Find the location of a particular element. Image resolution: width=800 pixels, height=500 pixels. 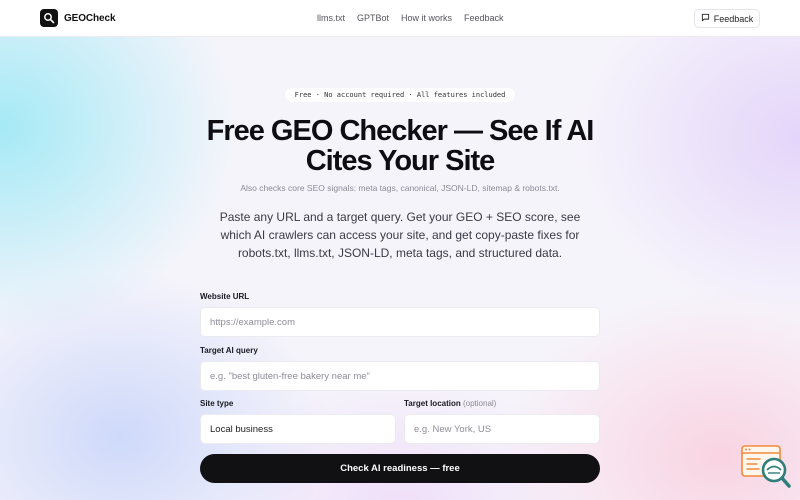

check-ai-readiness-button: Check AI readiness — free is located at coordinates (400, 468).